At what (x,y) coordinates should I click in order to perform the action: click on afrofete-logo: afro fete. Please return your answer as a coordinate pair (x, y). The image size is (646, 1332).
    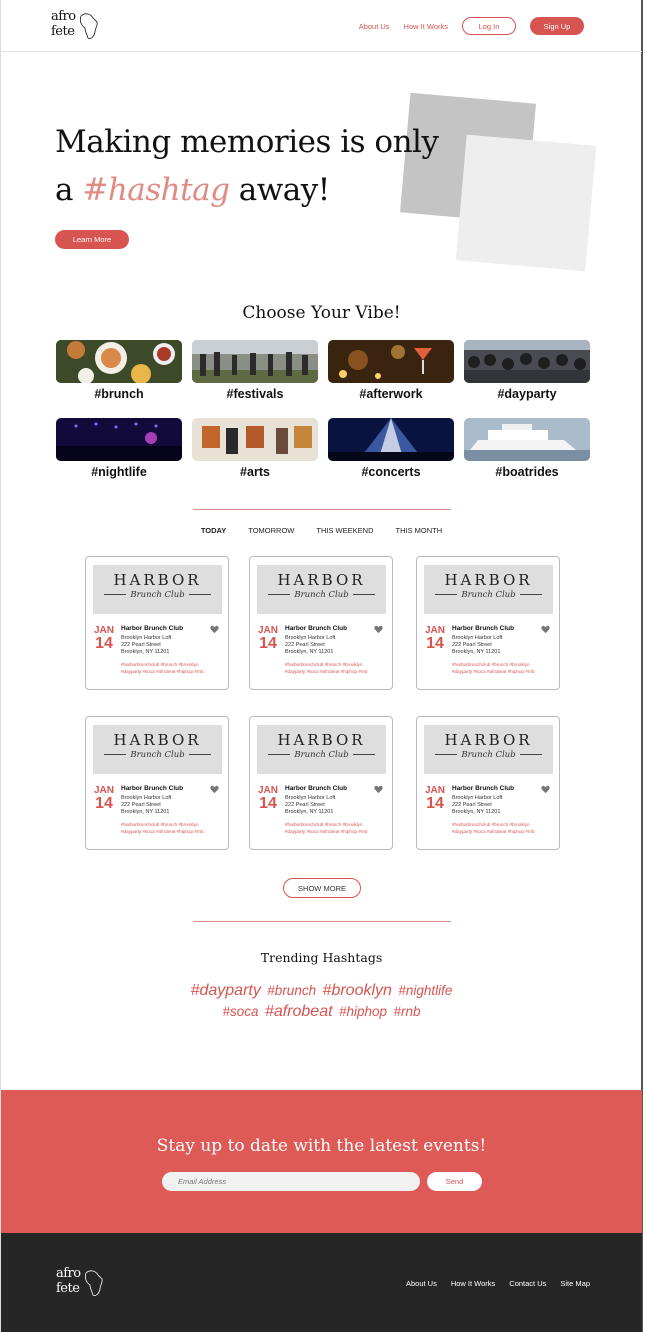
    Looking at the image, I should click on (76, 27).